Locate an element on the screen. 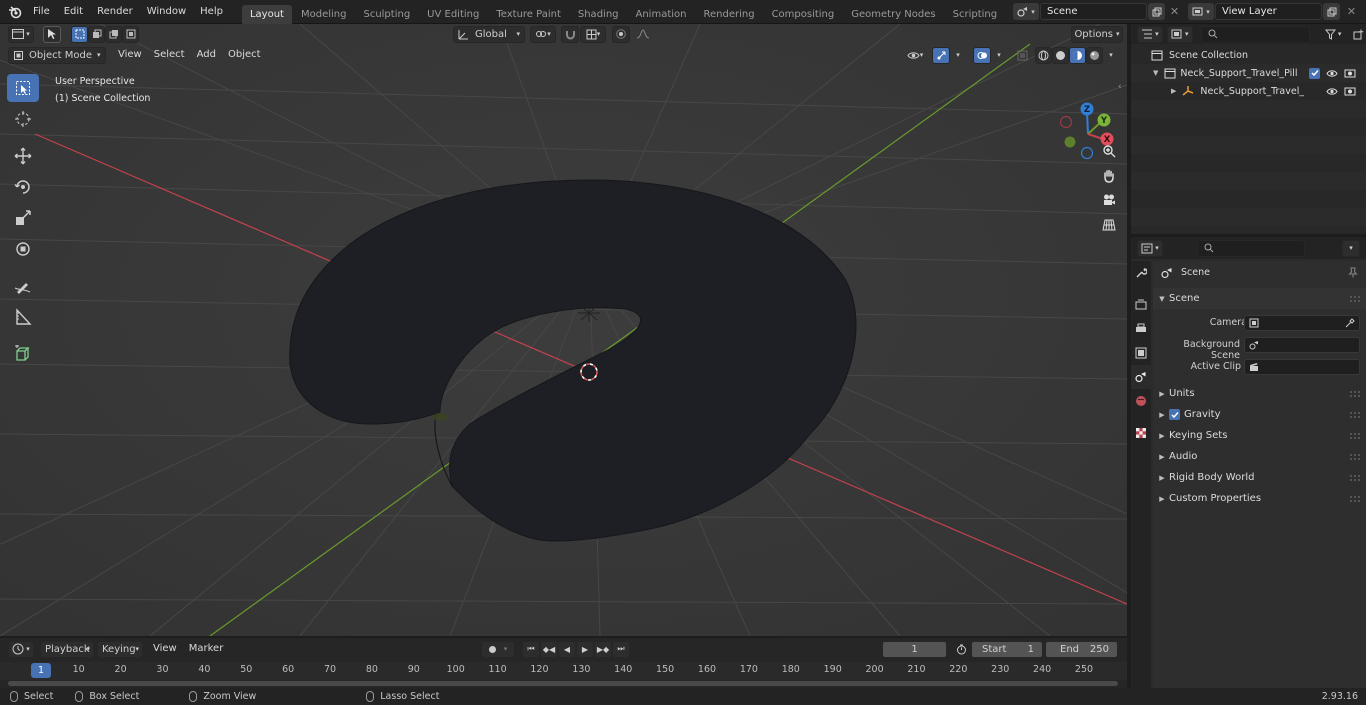 The height and width of the screenshot is (705, 1366). tool-transform is located at coordinates (23, 249).